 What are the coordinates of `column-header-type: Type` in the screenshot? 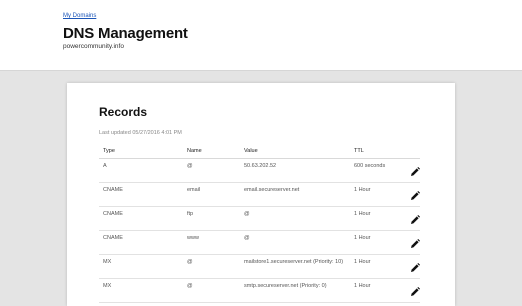 It's located at (109, 151).